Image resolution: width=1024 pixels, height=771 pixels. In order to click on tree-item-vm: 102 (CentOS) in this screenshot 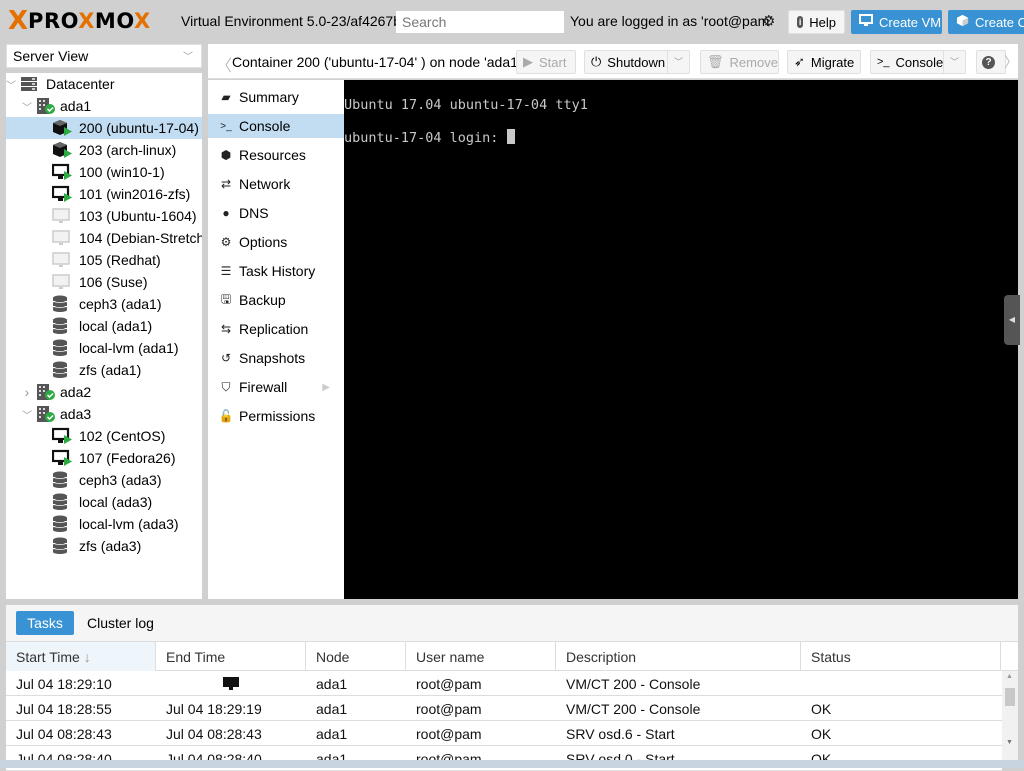, I will do `click(104, 436)`.